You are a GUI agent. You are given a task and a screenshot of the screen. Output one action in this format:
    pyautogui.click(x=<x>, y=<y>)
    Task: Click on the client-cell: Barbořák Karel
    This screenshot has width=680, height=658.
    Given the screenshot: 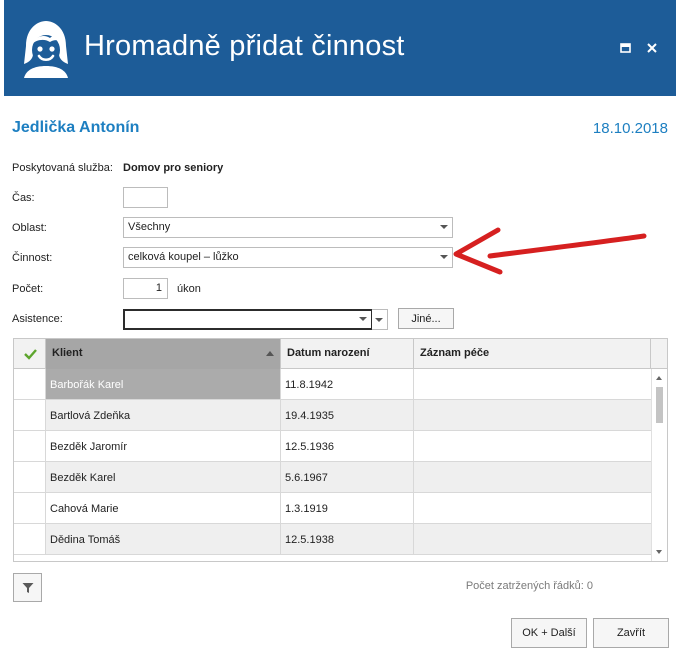 What is the action you would take?
    pyautogui.click(x=163, y=384)
    